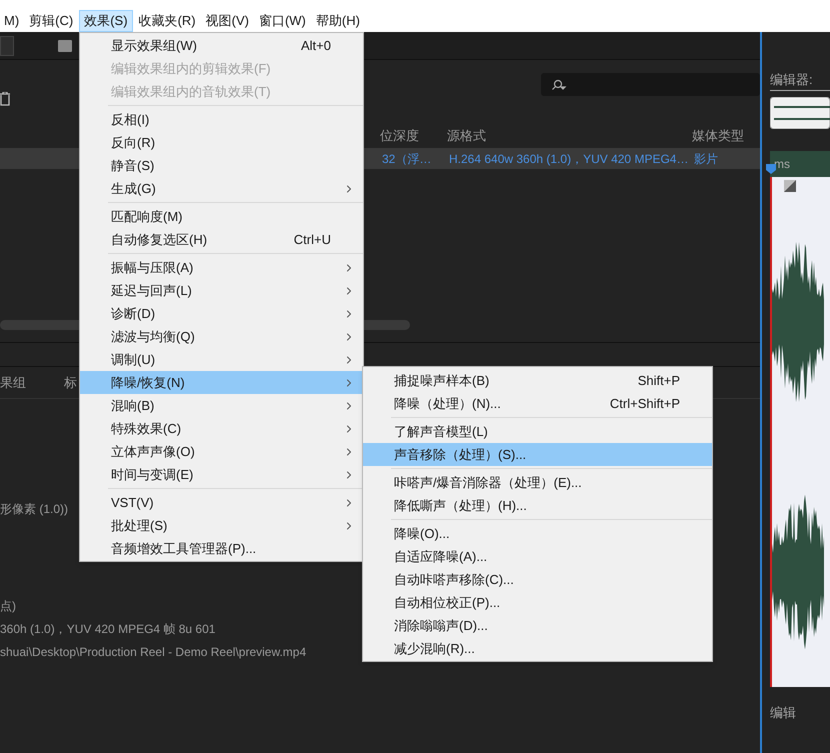 Image resolution: width=830 pixels, height=753 pixels. Describe the element at coordinates (227, 21) in the screenshot. I see `menu-bar-item: 视图(V)` at that location.